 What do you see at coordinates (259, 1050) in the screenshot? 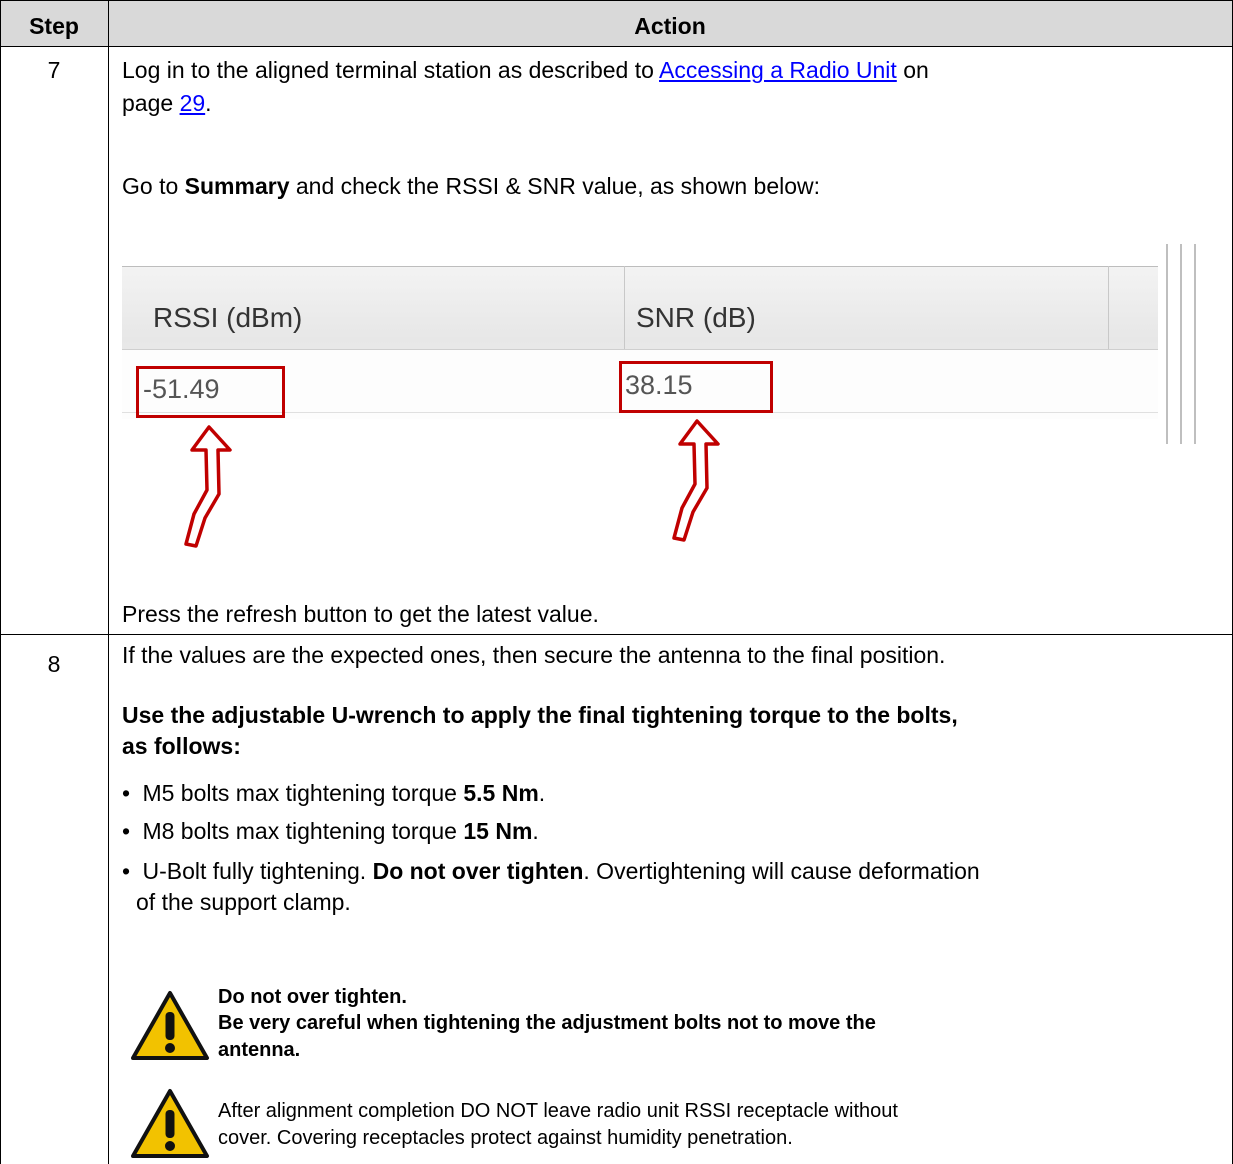
I see `warning-text-line3: antenna.` at bounding box center [259, 1050].